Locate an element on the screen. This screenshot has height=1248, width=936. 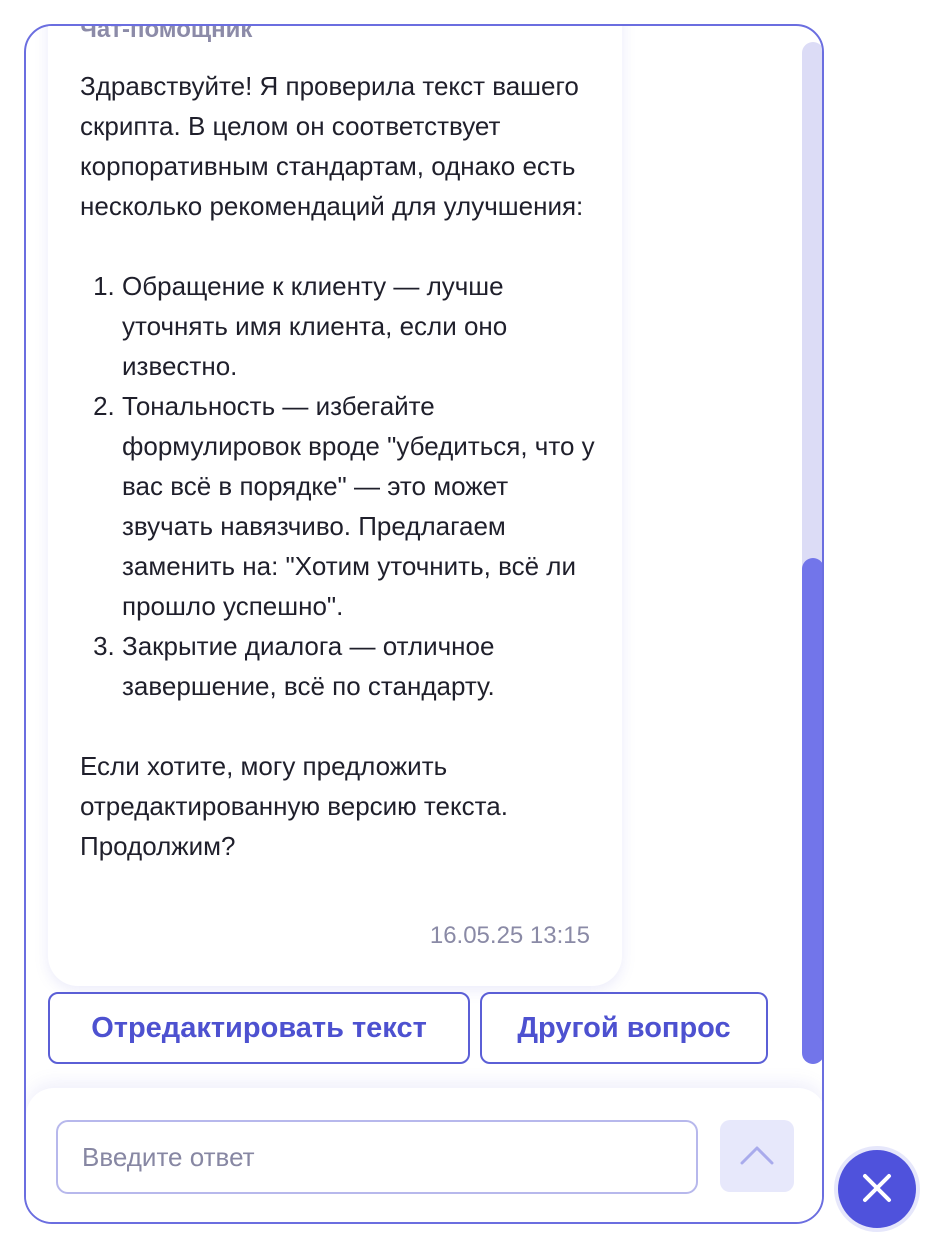
composer is located at coordinates (424, 1155).